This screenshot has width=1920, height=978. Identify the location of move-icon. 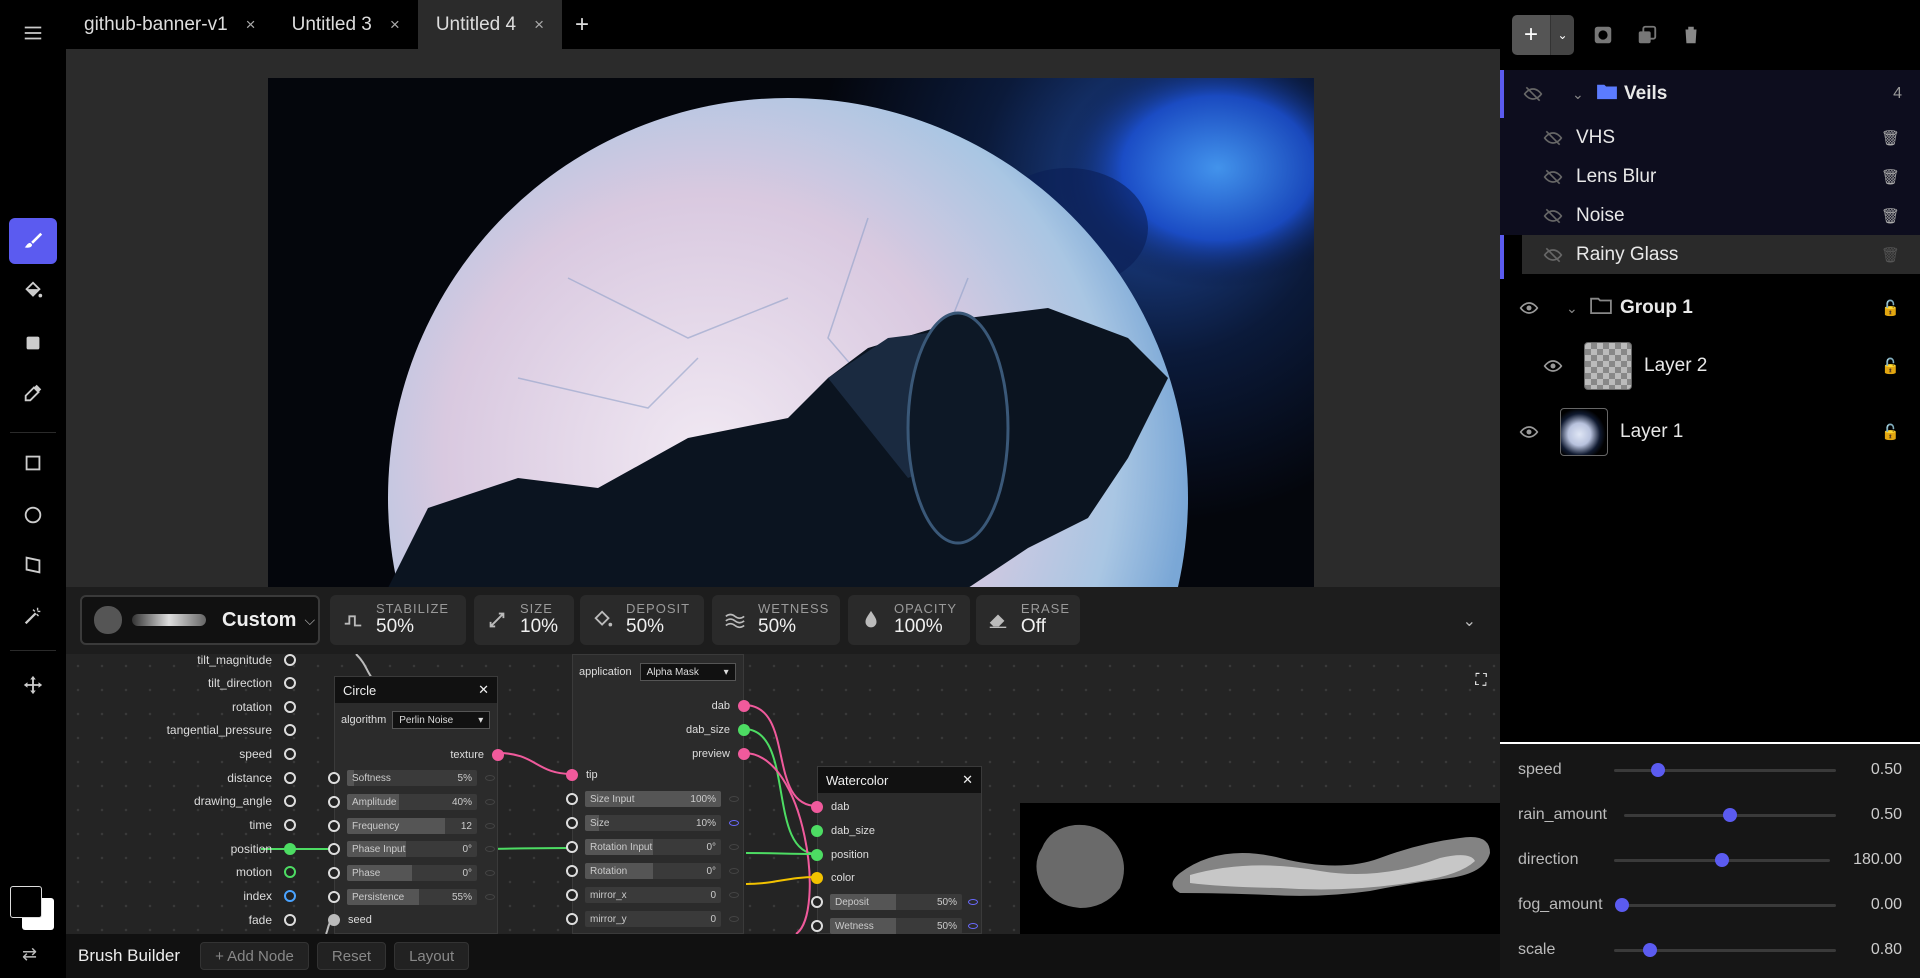
(33, 685).